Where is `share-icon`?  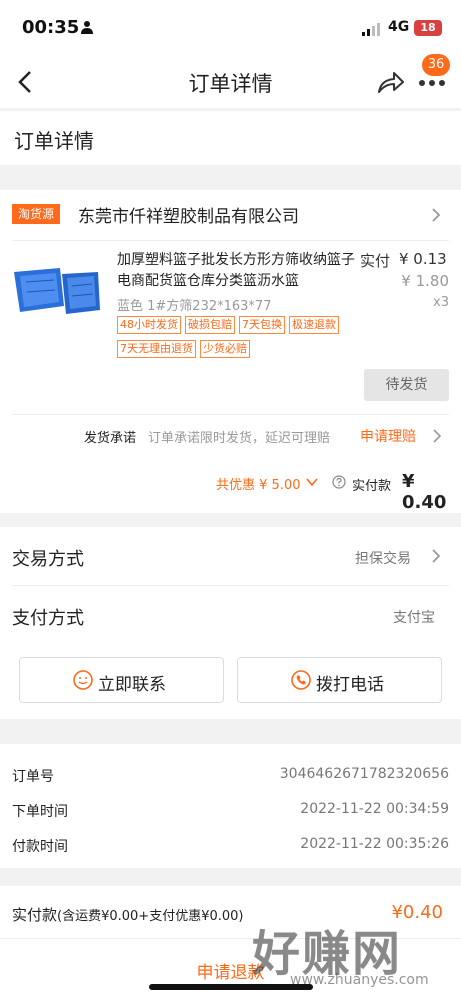
share-icon is located at coordinates (391, 82).